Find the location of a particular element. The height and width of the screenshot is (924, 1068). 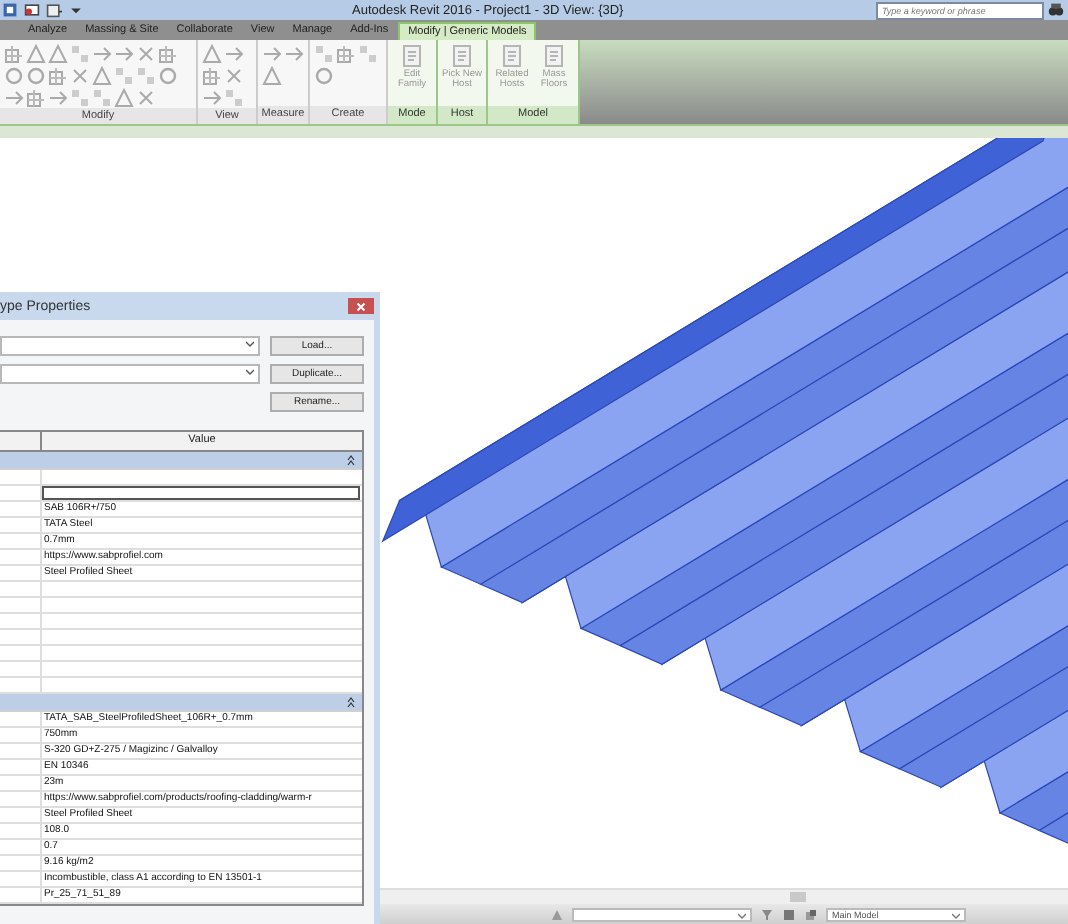

scrollbar-thumb is located at coordinates (798, 897).